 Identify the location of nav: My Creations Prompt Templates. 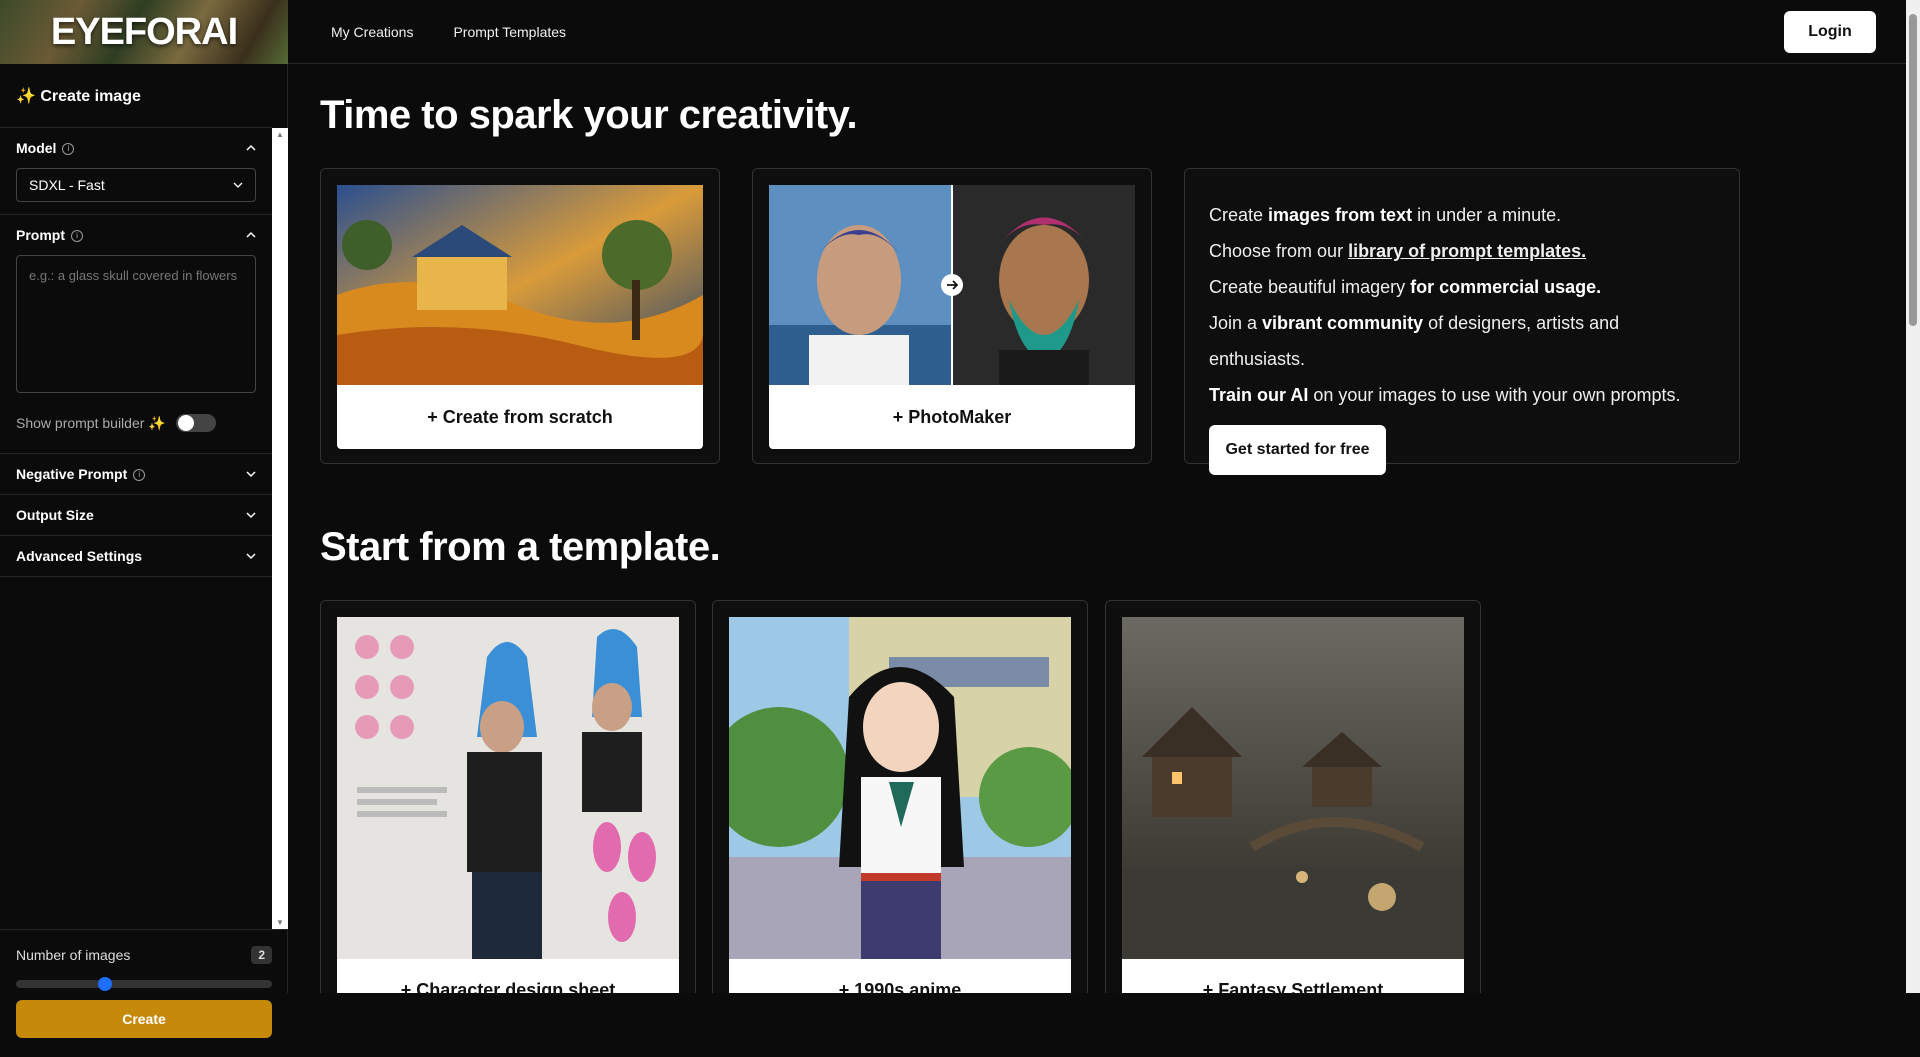
(448, 32).